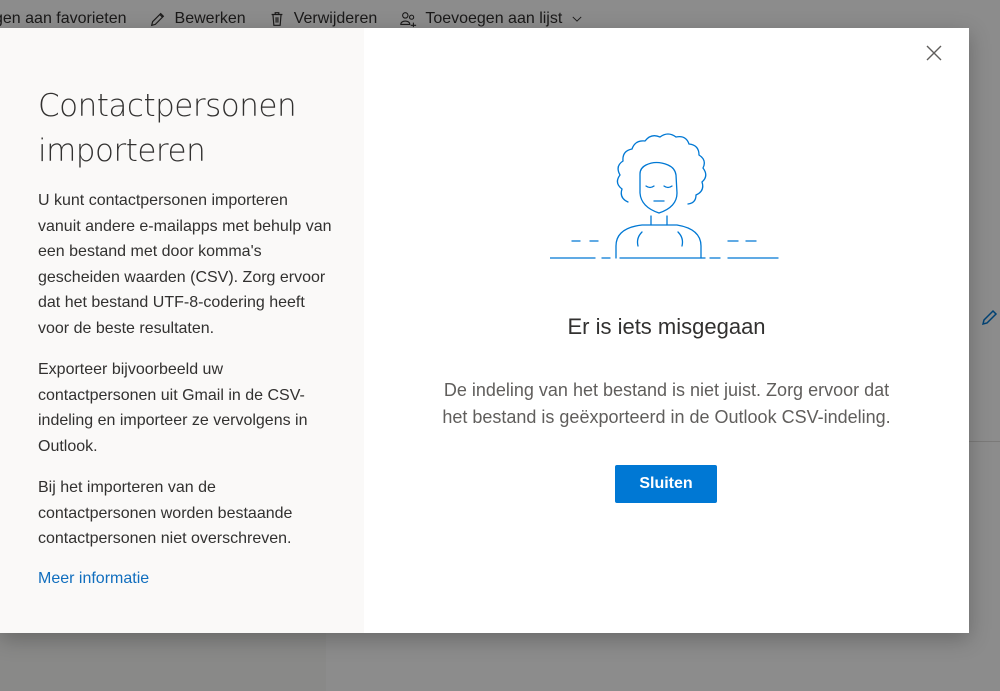  What do you see at coordinates (186, 129) in the screenshot?
I see `dialog-title: Contactpersonen importeren` at bounding box center [186, 129].